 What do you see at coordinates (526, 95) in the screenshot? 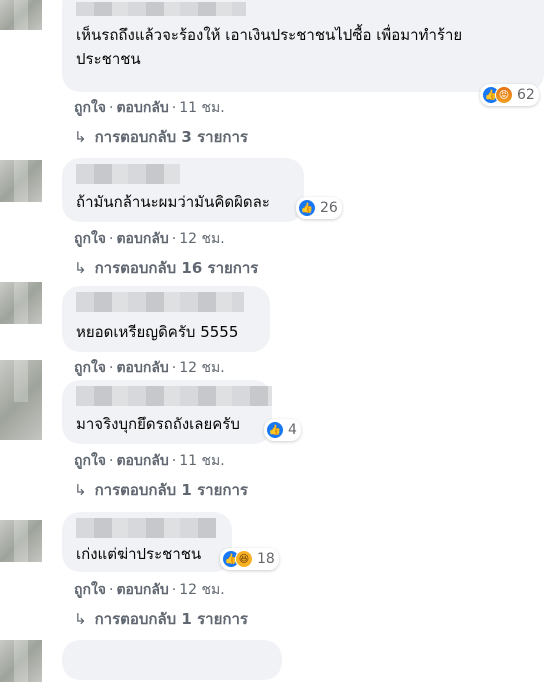
I see `reaction-count: 62` at bounding box center [526, 95].